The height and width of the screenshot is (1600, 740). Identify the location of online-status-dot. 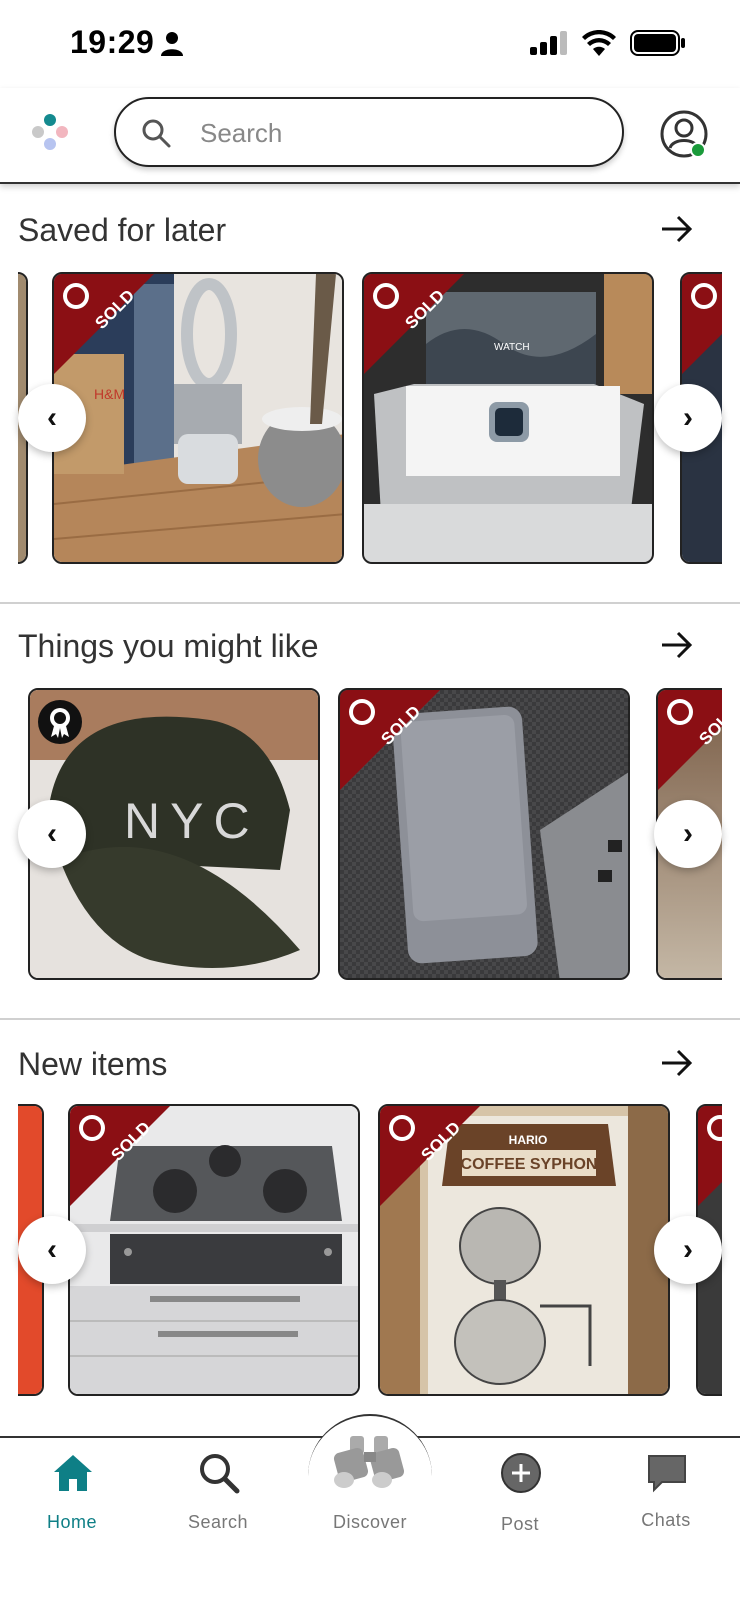
(698, 150).